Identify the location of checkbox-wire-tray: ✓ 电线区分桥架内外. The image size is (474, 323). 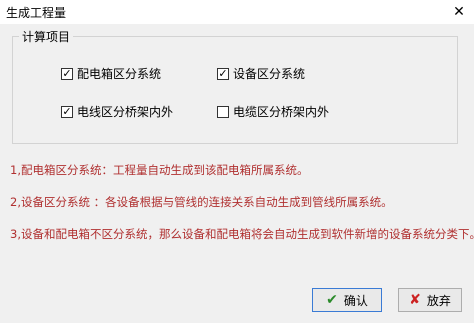
(117, 111).